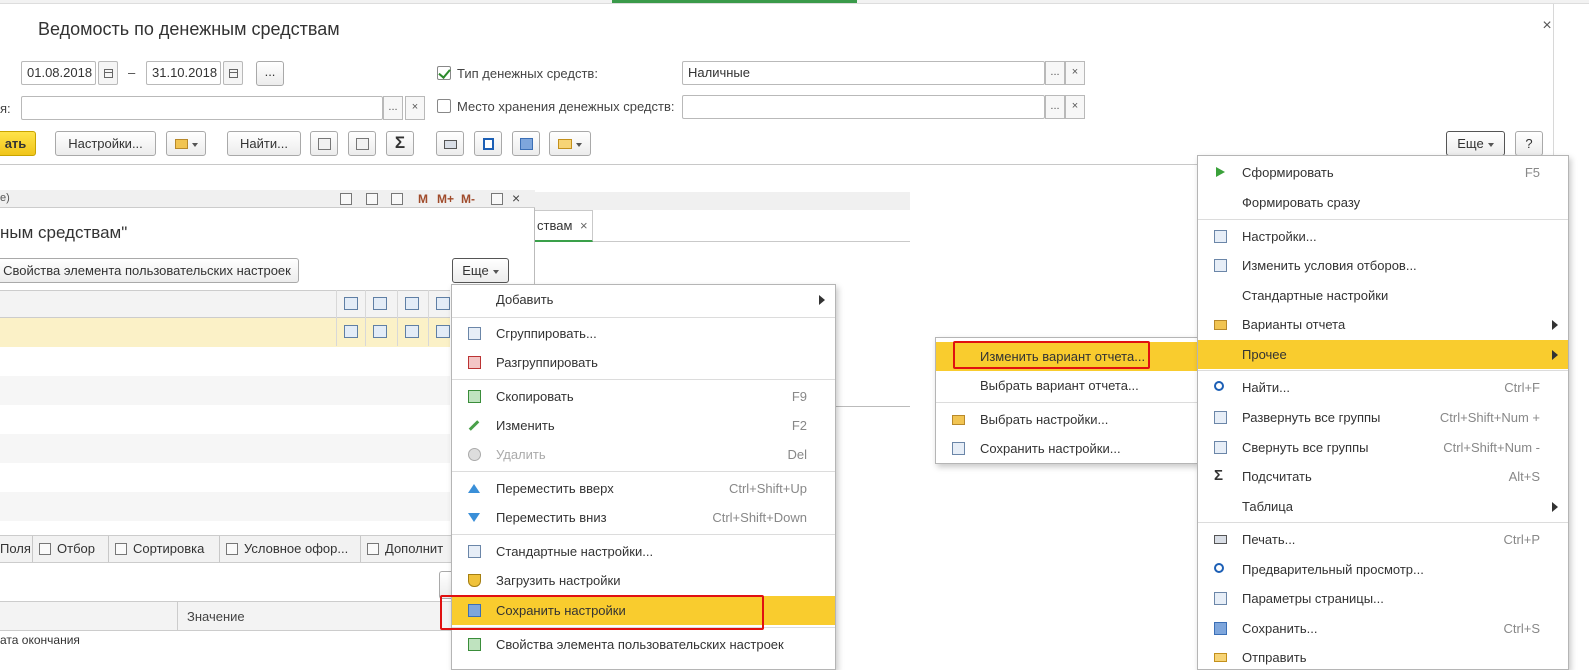 The image size is (1589, 670). What do you see at coordinates (444, 73) in the screenshot?
I see `cash-type-checkbox` at bounding box center [444, 73].